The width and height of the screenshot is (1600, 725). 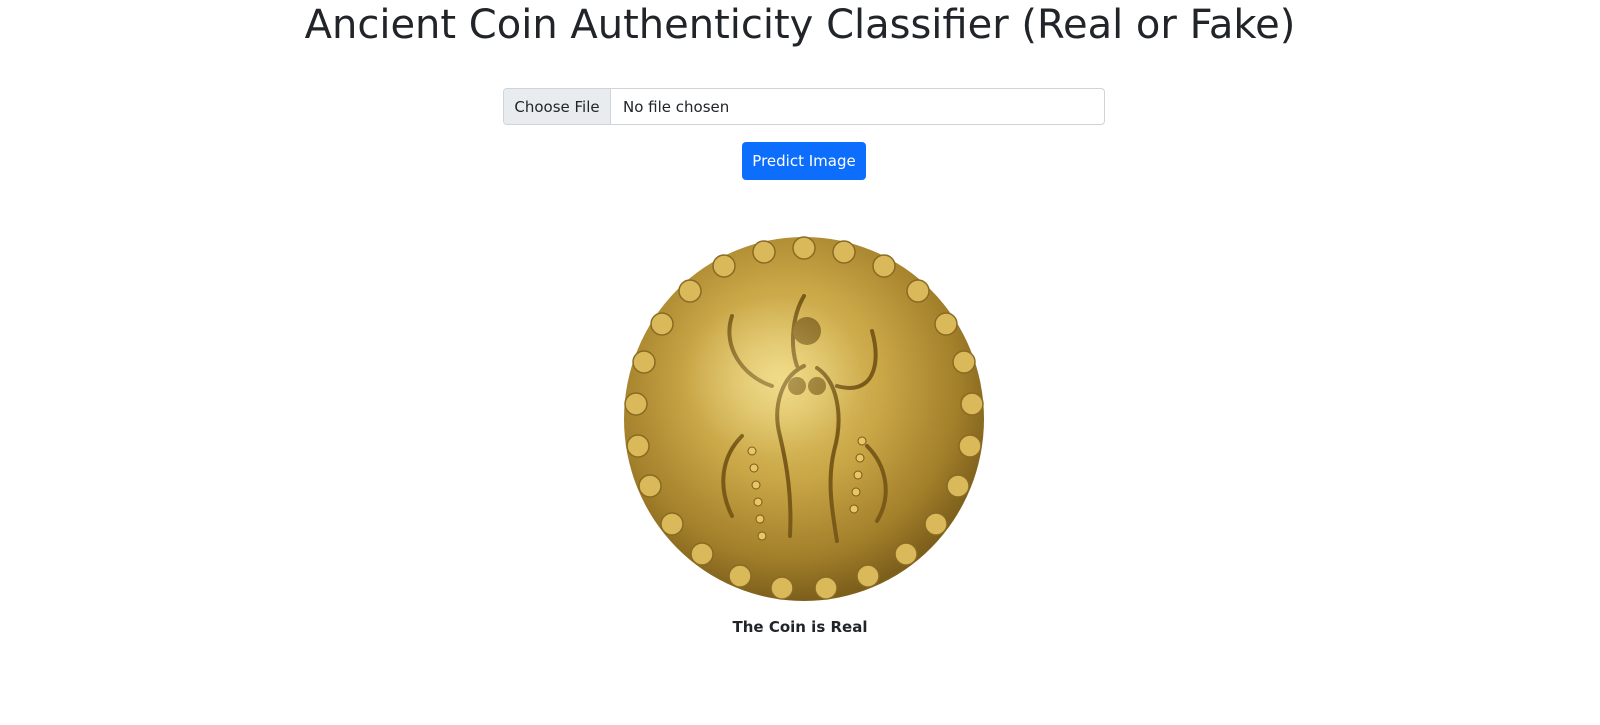 What do you see at coordinates (557, 106) in the screenshot?
I see `choose-file-button: Choose File` at bounding box center [557, 106].